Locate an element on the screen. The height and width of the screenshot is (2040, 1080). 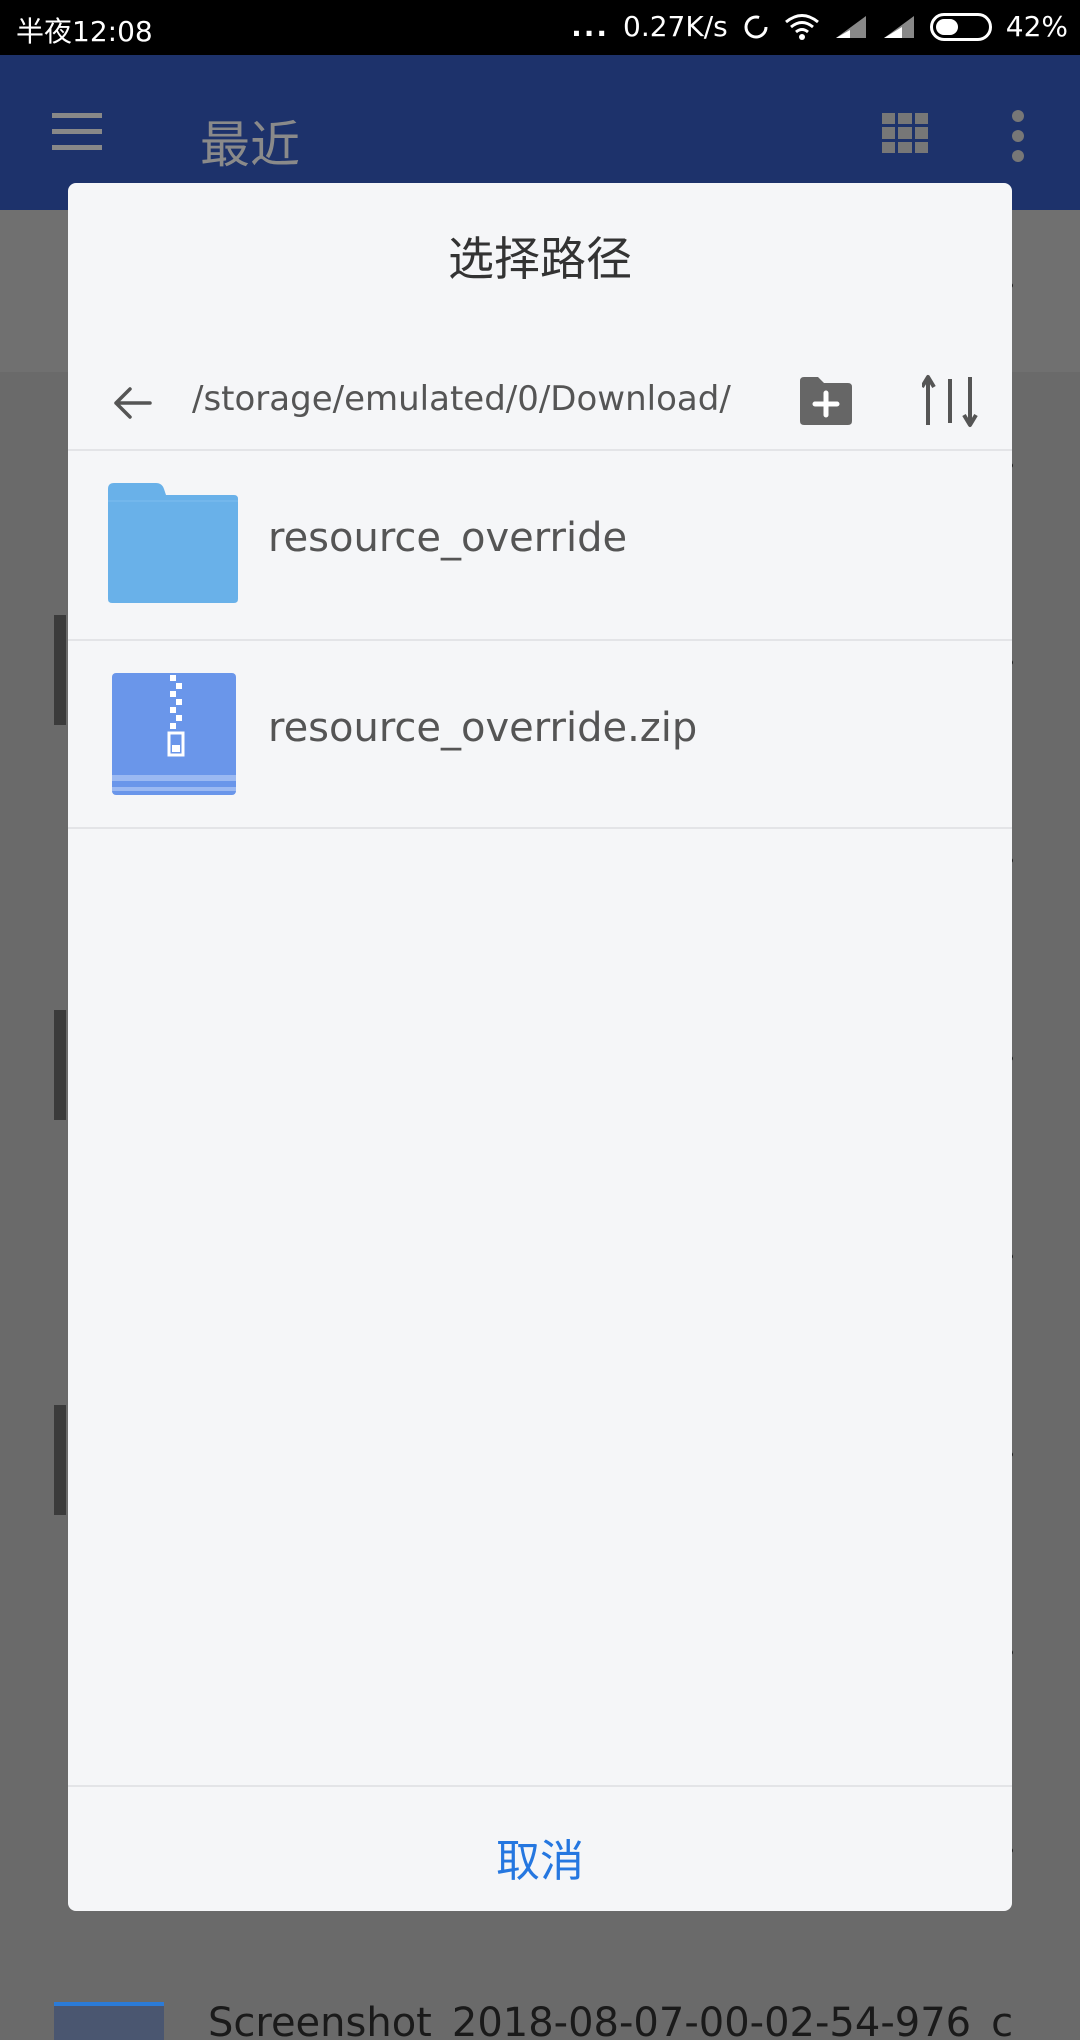
path-bar: /storage/emulated/0/Download/ is located at coordinates (540, 403).